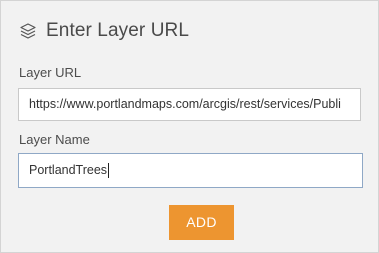  What do you see at coordinates (118, 30) in the screenshot?
I see `panel-title: Enter Layer URL` at bounding box center [118, 30].